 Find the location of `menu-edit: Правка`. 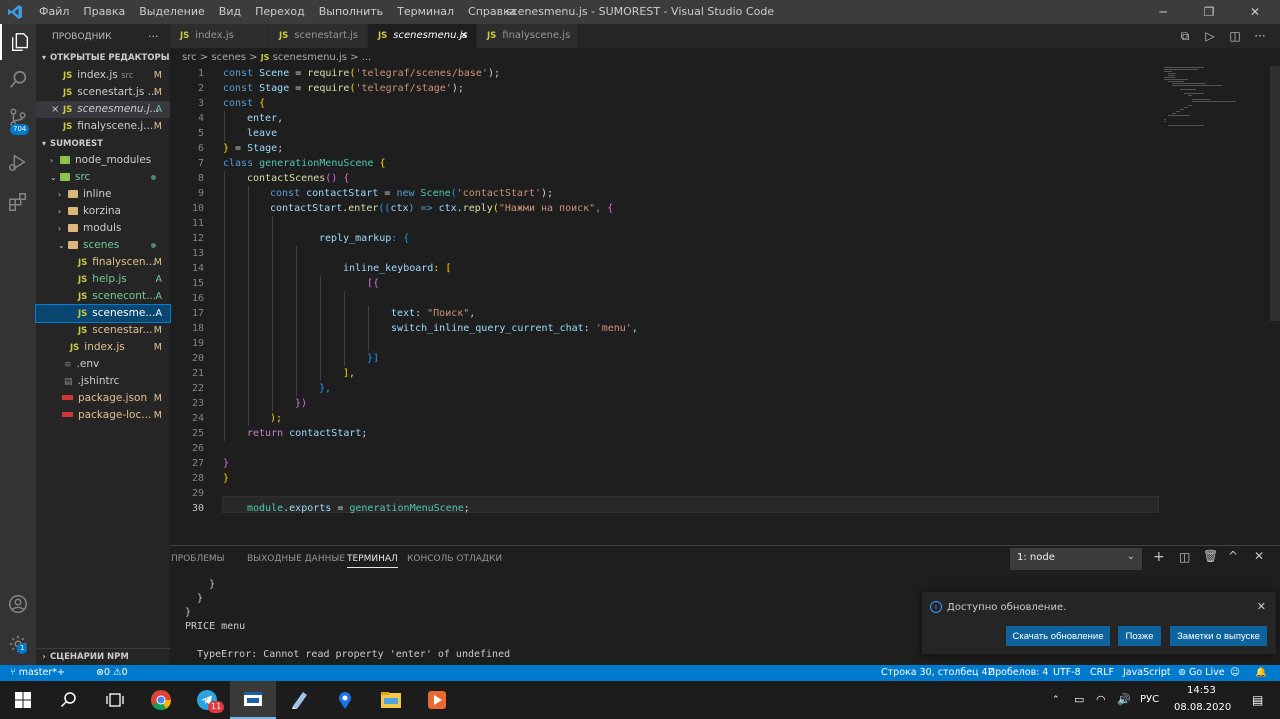

menu-edit: Правка is located at coordinates (104, 12).